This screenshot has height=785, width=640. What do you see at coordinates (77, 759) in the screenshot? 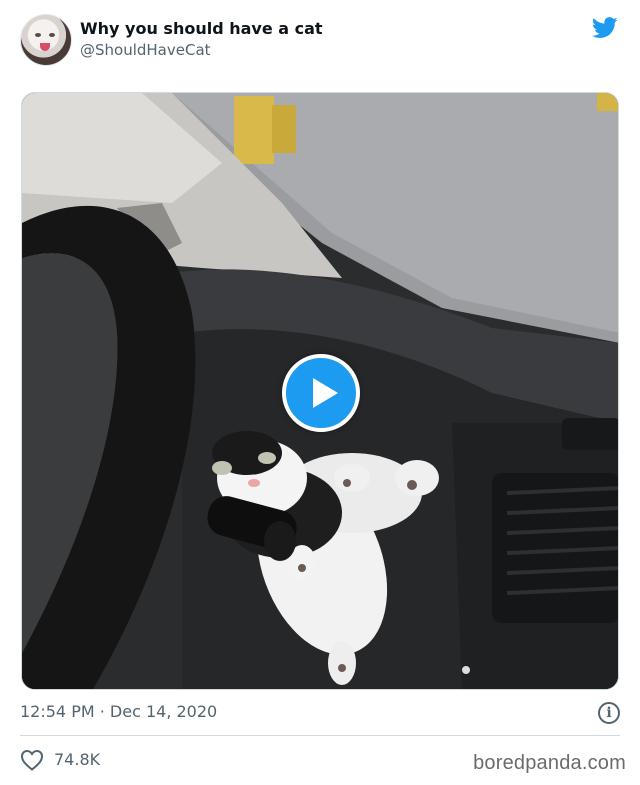
I see `like-count: 74.8K` at bounding box center [77, 759].